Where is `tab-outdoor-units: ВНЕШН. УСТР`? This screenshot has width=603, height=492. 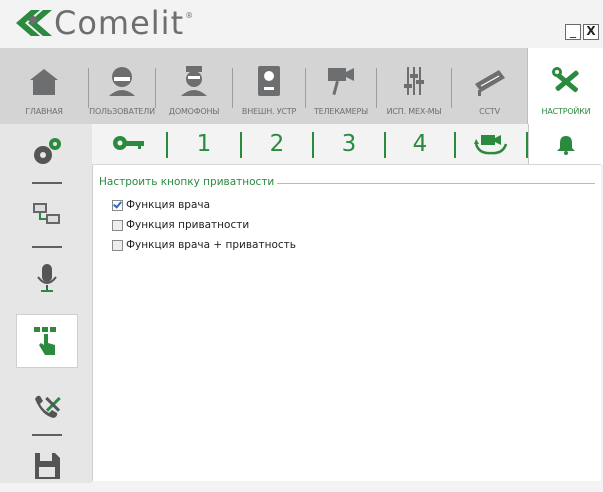 tab-outdoor-units: ВНЕШН. УСТР is located at coordinates (269, 86).